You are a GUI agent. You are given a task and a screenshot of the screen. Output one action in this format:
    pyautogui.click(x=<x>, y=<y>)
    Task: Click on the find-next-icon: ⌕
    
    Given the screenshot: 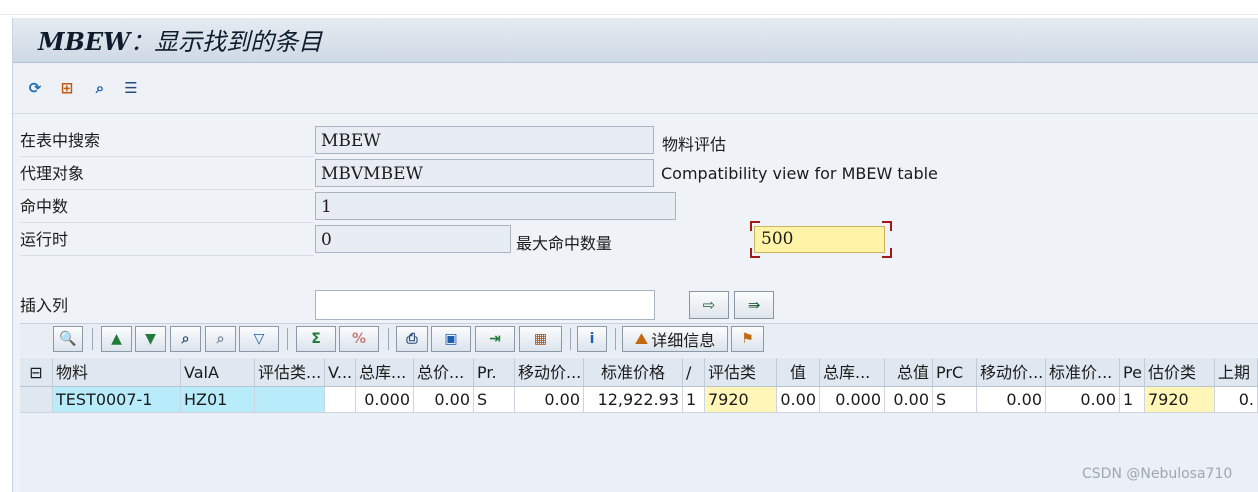 What is the action you would take?
    pyautogui.click(x=220, y=339)
    